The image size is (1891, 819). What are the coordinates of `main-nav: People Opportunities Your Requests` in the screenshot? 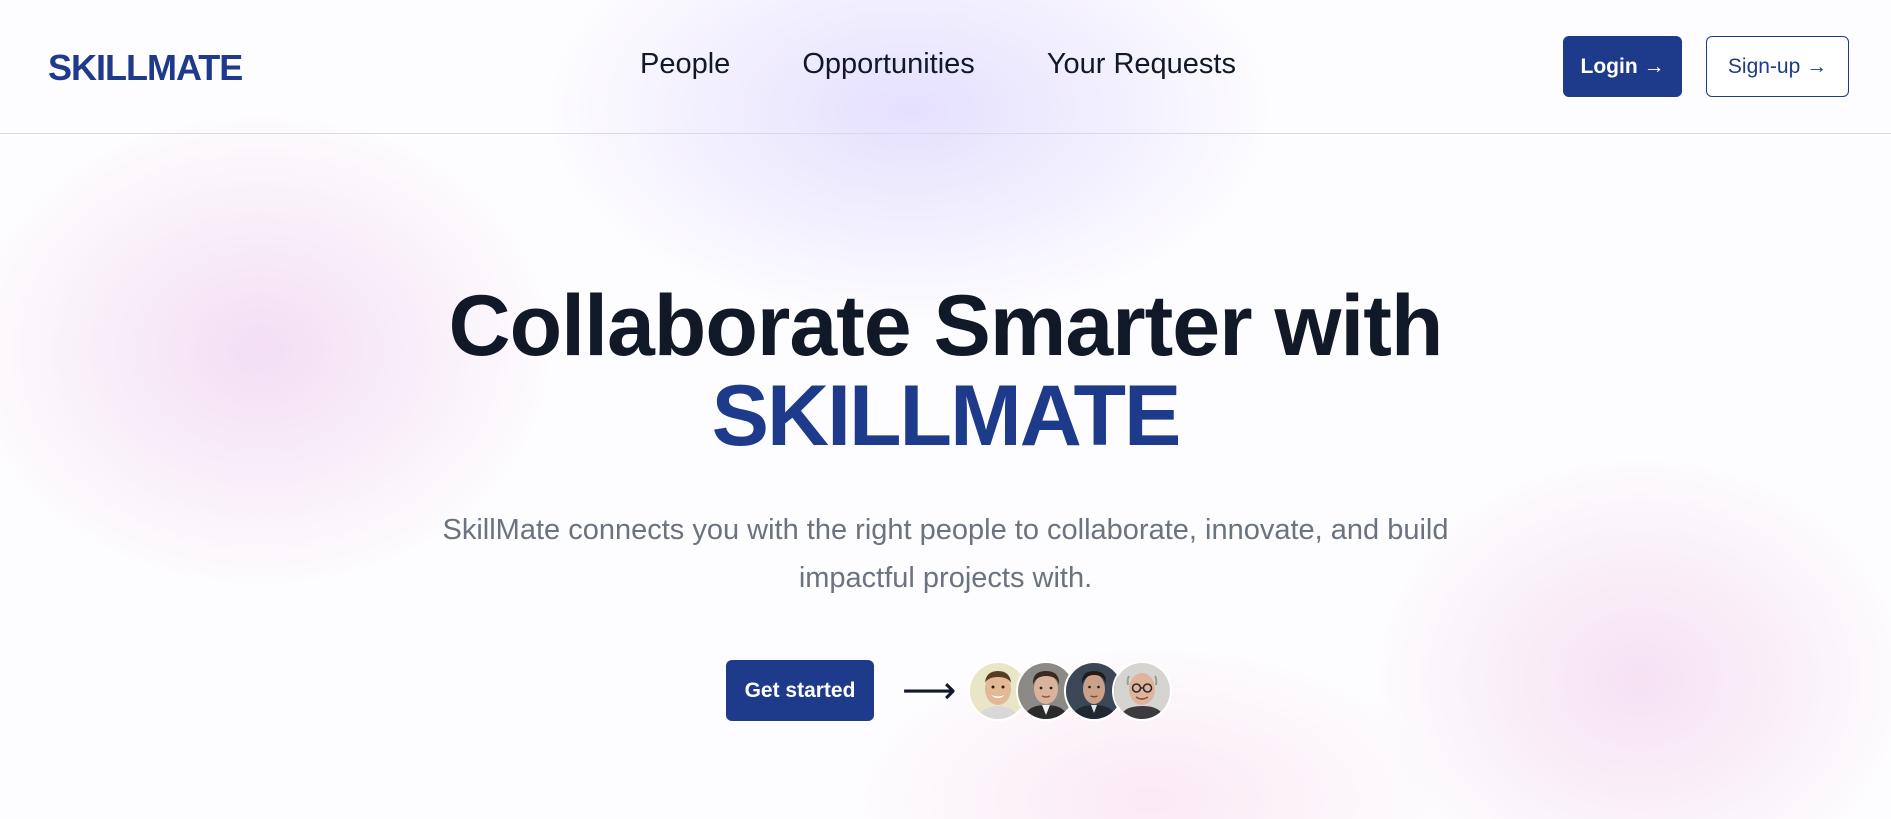 It's located at (938, 64).